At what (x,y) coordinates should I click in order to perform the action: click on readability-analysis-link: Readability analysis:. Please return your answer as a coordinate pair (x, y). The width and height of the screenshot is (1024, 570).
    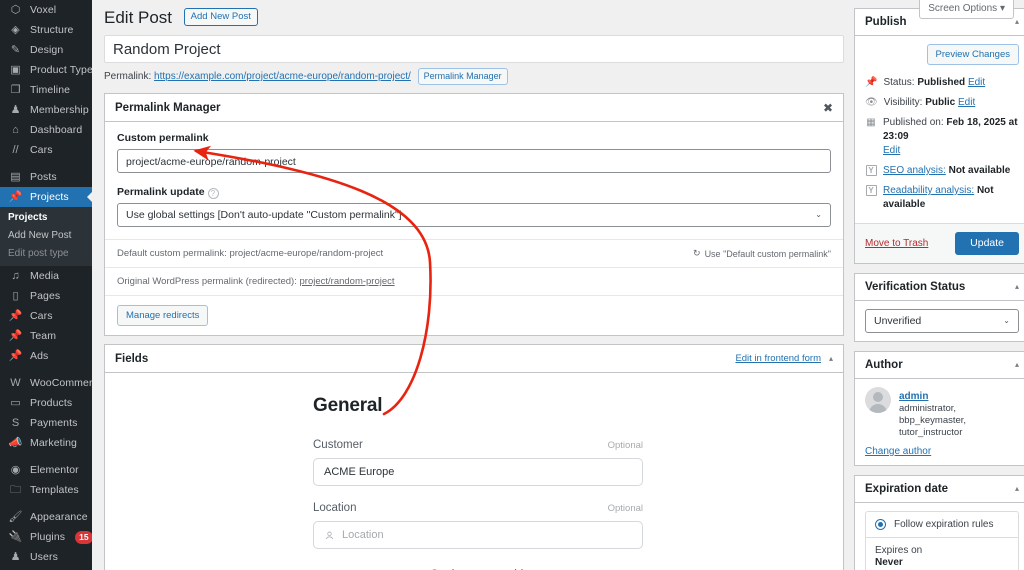
    Looking at the image, I should click on (928, 190).